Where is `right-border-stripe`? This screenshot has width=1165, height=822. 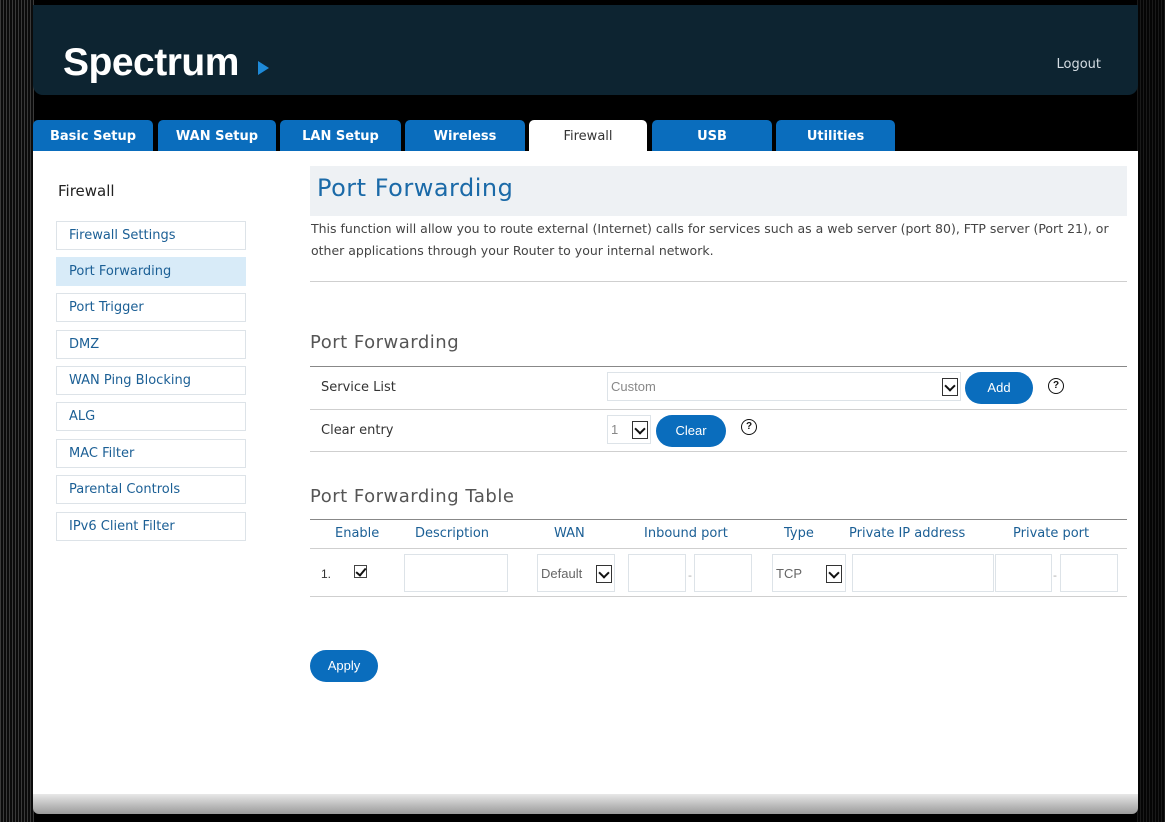
right-border-stripe is located at coordinates (1151, 411).